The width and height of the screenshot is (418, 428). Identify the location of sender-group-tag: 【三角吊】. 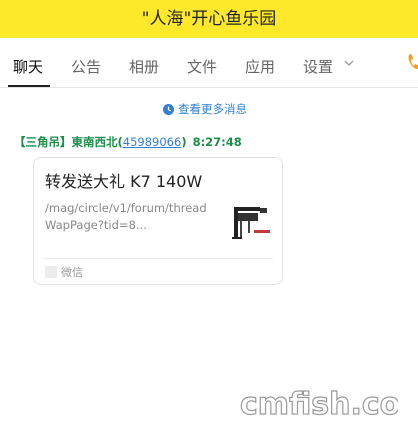
(43, 142).